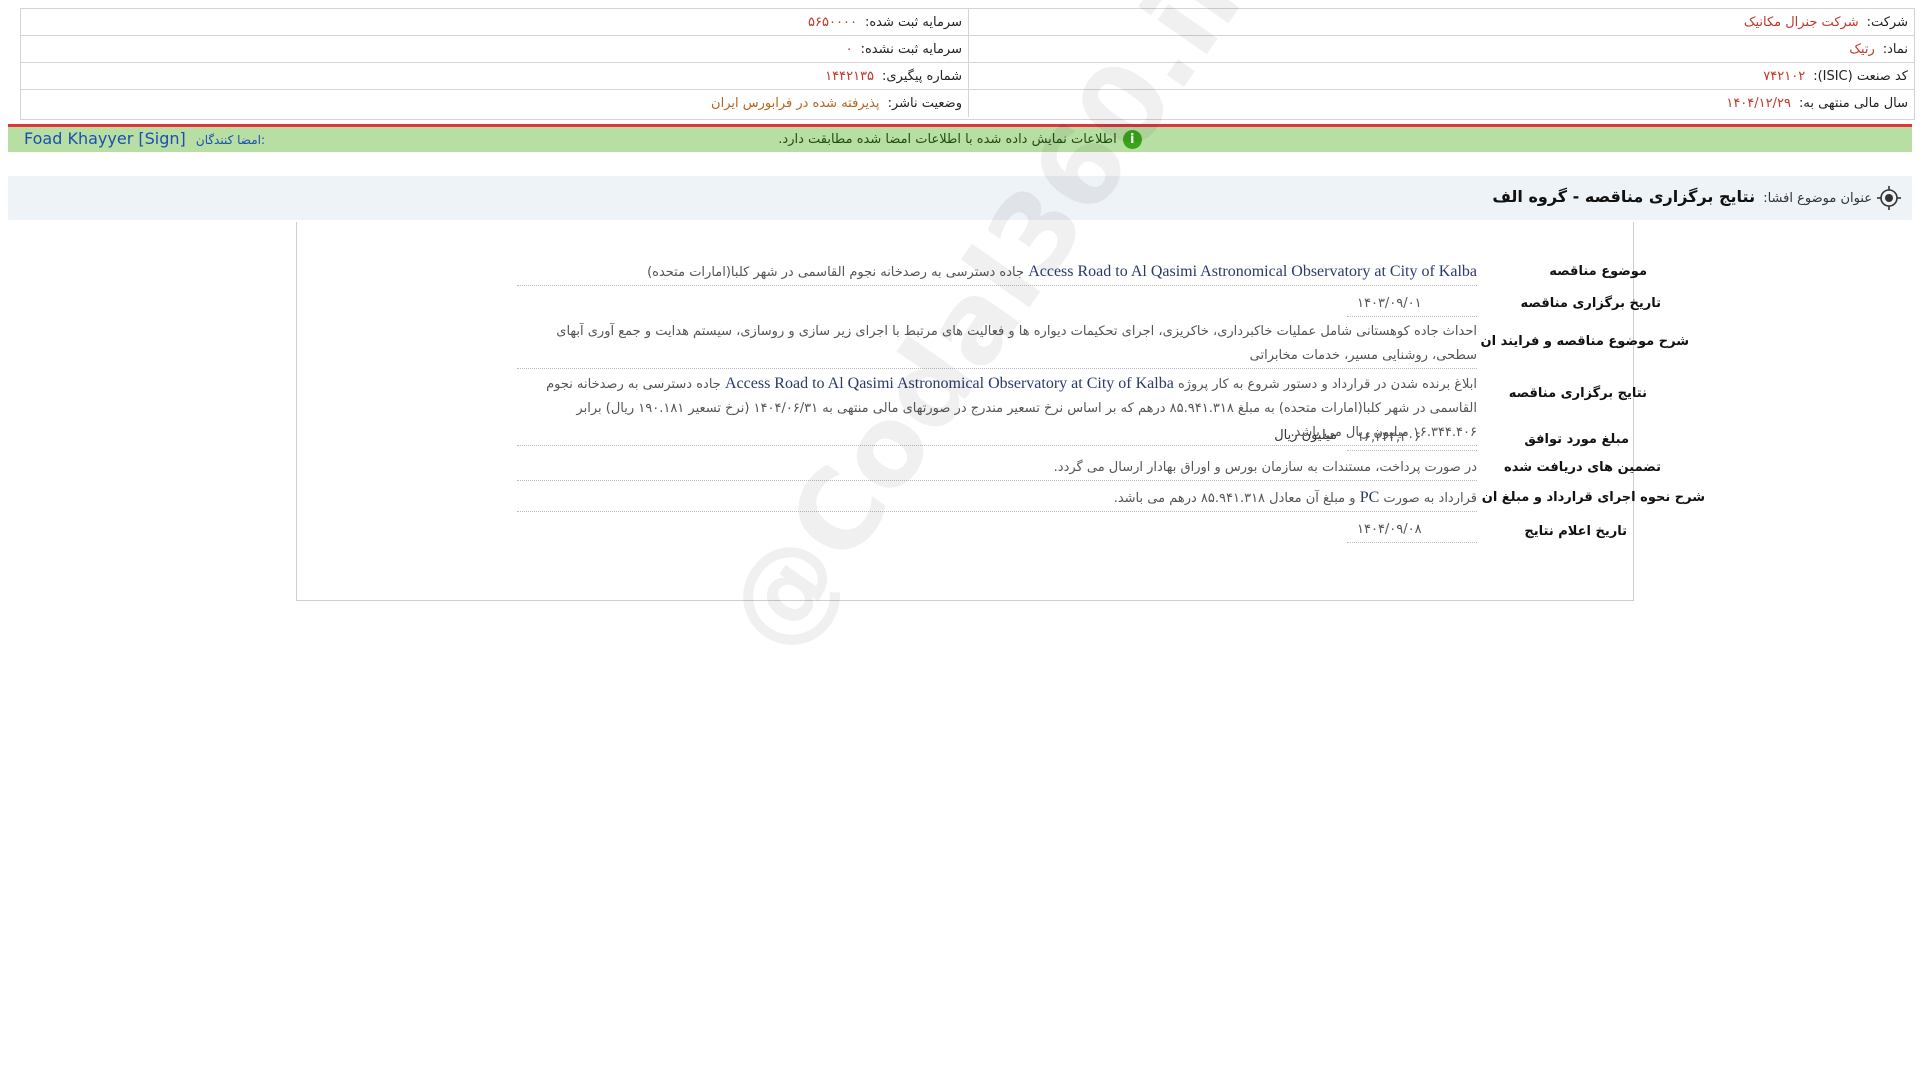 Image resolution: width=1920 pixels, height=1080 pixels. Describe the element at coordinates (849, 49) in the screenshot. I see `unregistered-capital-value: ۰` at that location.